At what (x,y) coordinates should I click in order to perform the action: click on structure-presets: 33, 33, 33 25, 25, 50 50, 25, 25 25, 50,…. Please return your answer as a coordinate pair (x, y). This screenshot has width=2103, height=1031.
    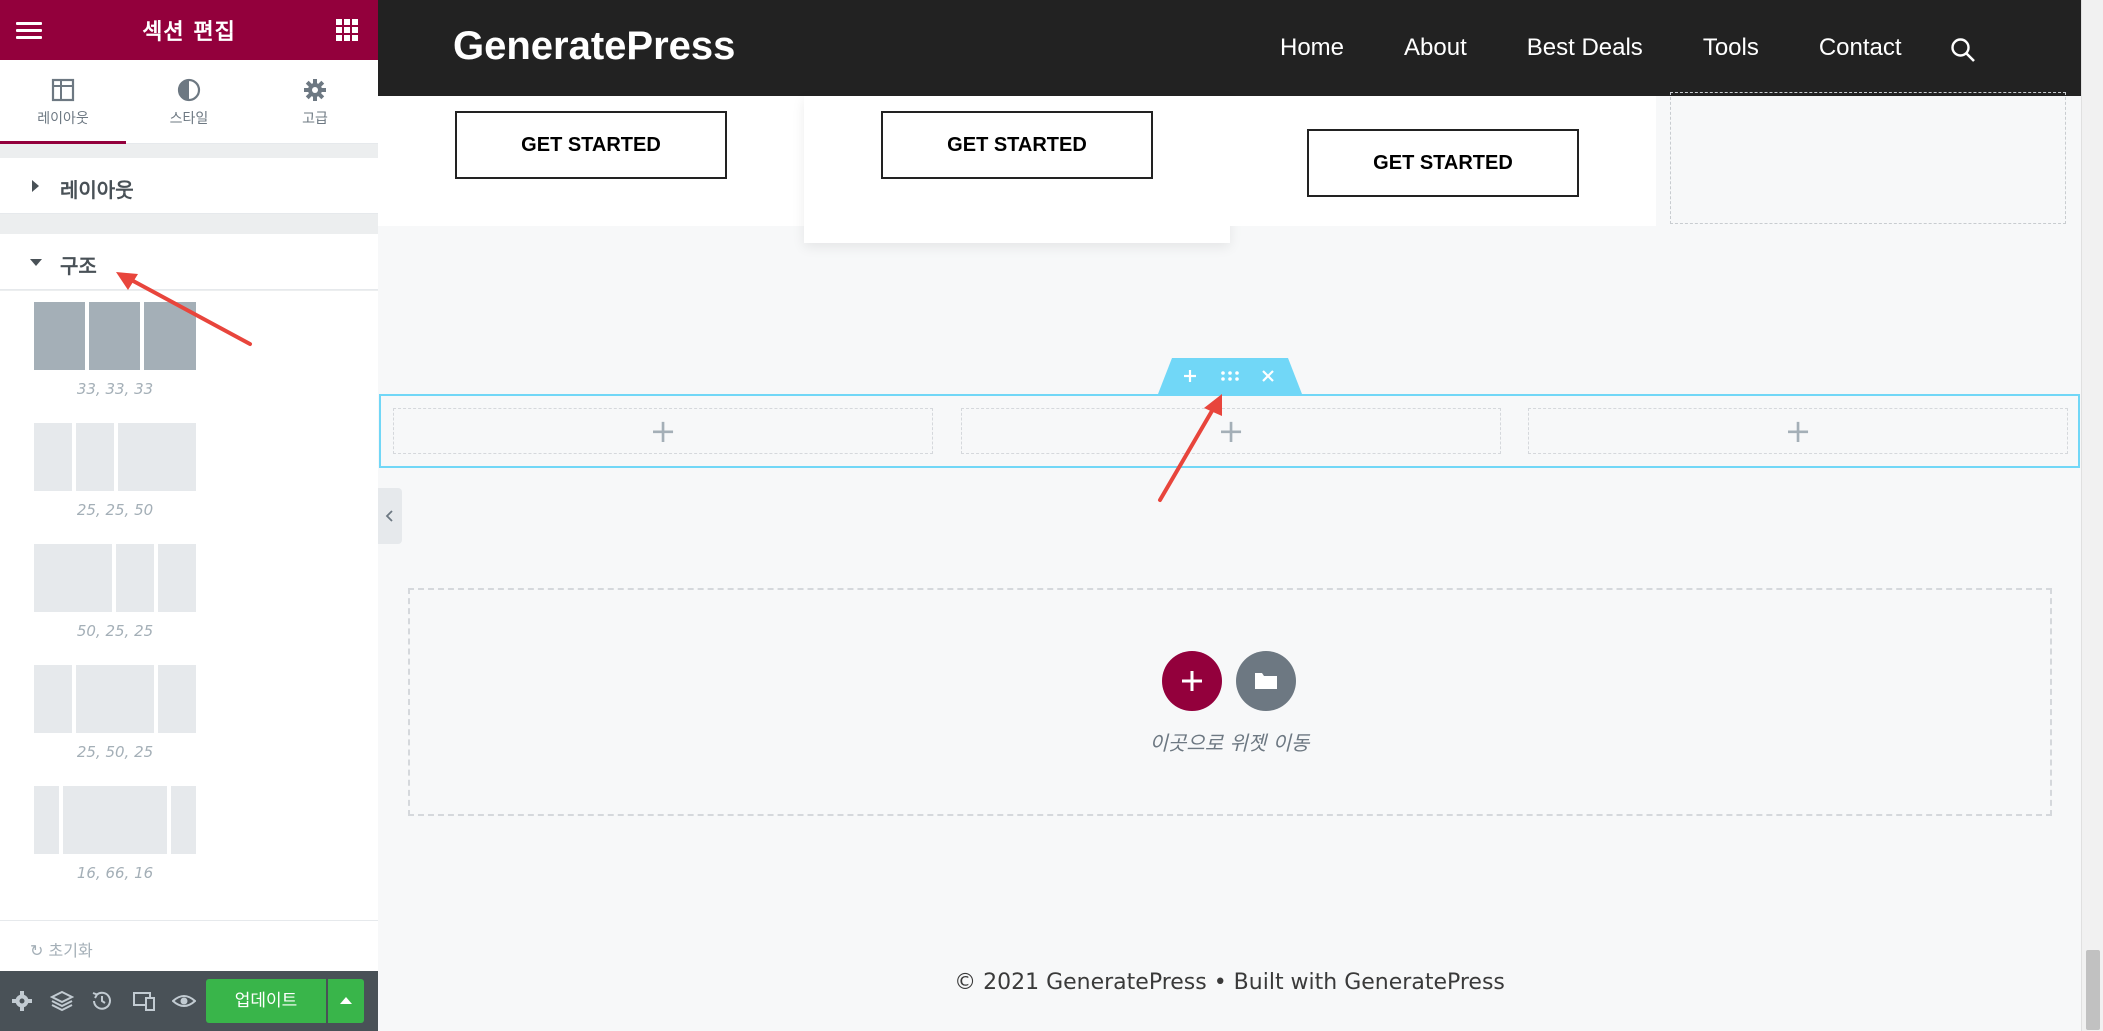
    Looking at the image, I should click on (189, 631).